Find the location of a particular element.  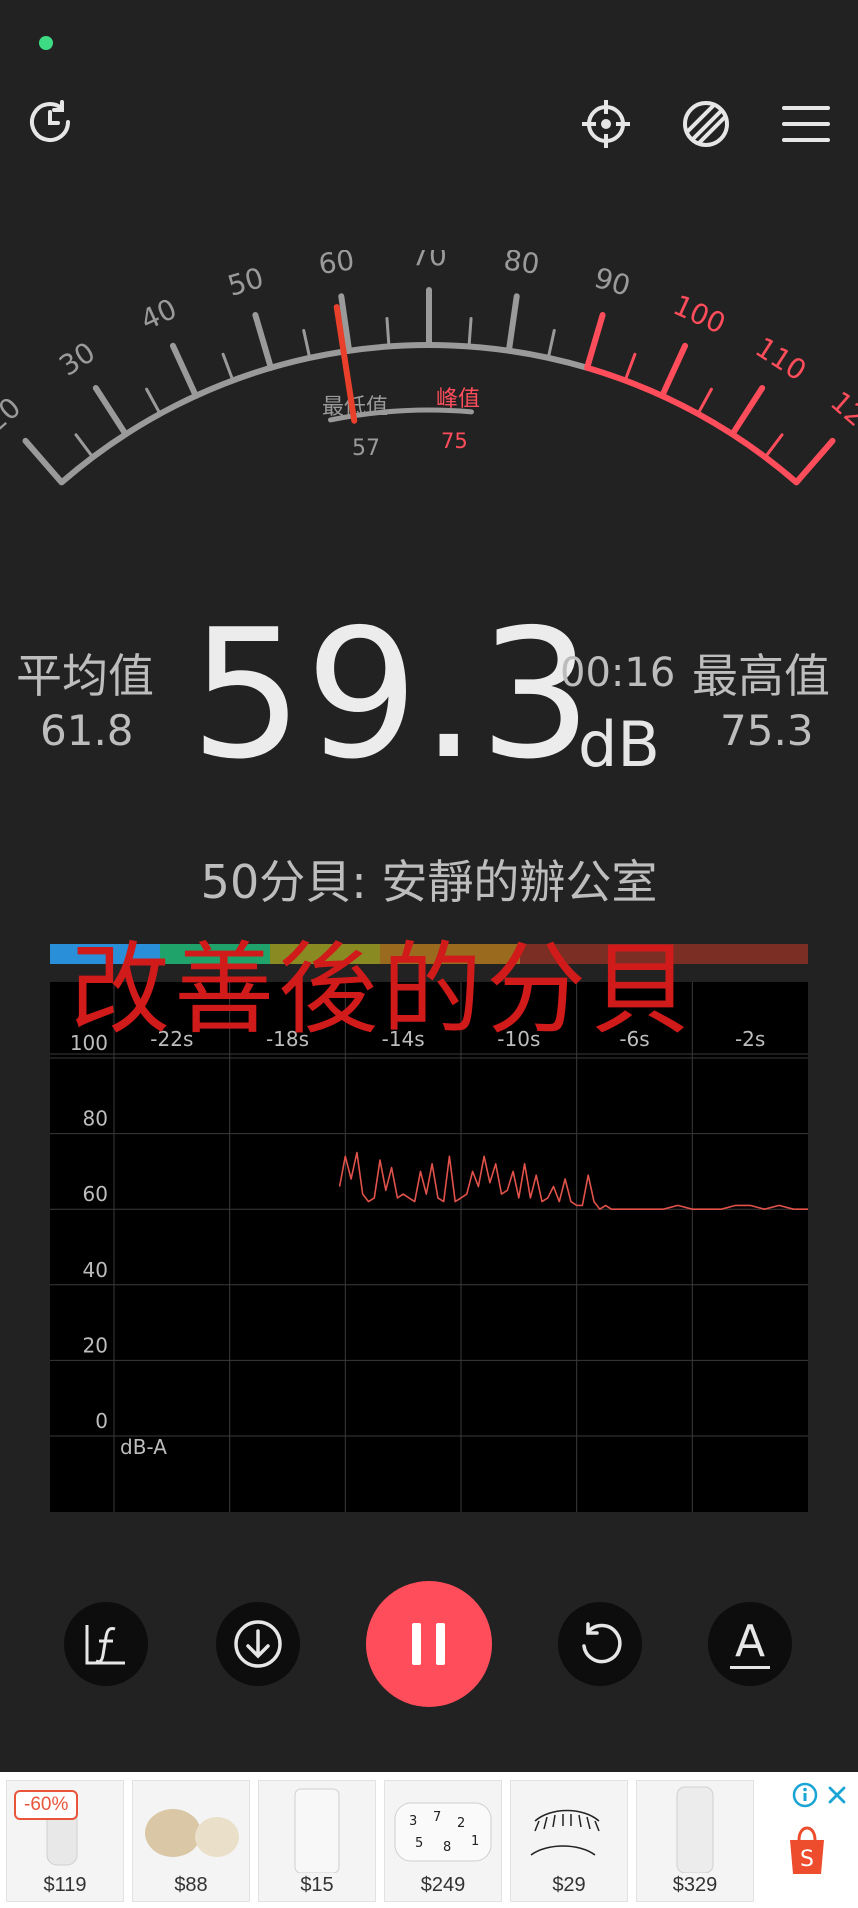

min-value: 57 is located at coordinates (366, 448).